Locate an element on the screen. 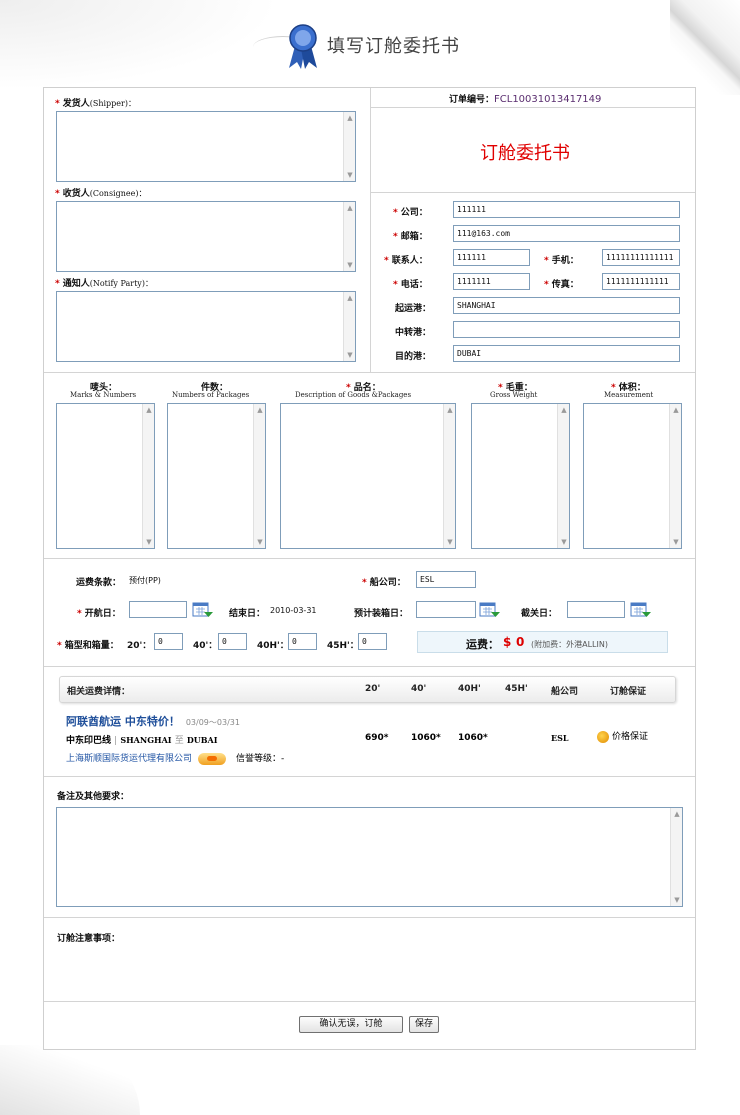  load-date-label: 预计装箱日： is located at coordinates (381, 614).